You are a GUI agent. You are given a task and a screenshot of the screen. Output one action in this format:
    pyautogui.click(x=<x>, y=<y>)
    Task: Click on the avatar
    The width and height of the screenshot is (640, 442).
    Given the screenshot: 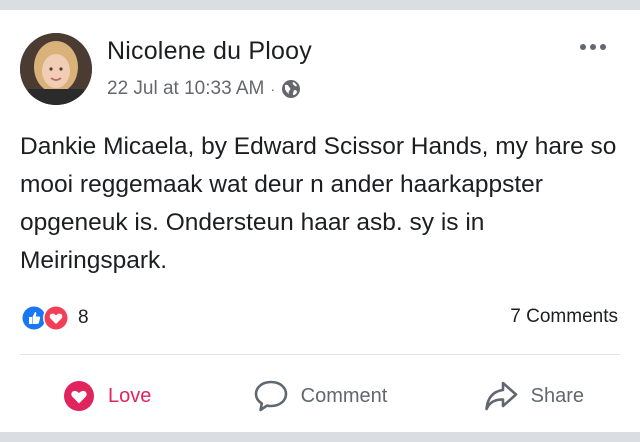 What is the action you would take?
    pyautogui.click(x=56, y=69)
    